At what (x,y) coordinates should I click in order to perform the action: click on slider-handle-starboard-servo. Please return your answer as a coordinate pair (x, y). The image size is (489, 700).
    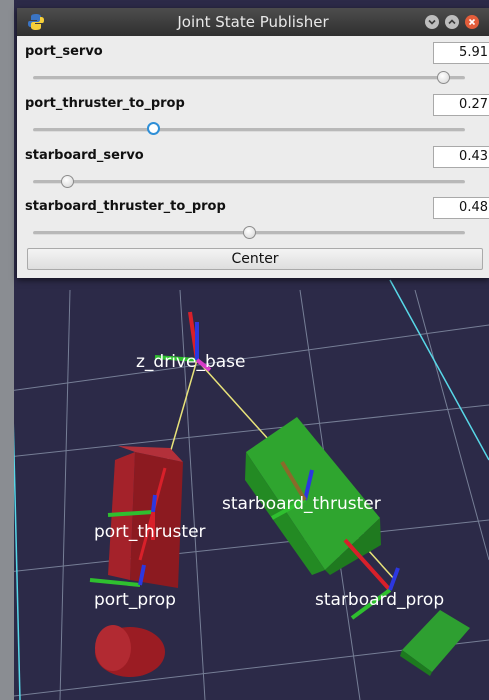
    Looking at the image, I should click on (68, 181).